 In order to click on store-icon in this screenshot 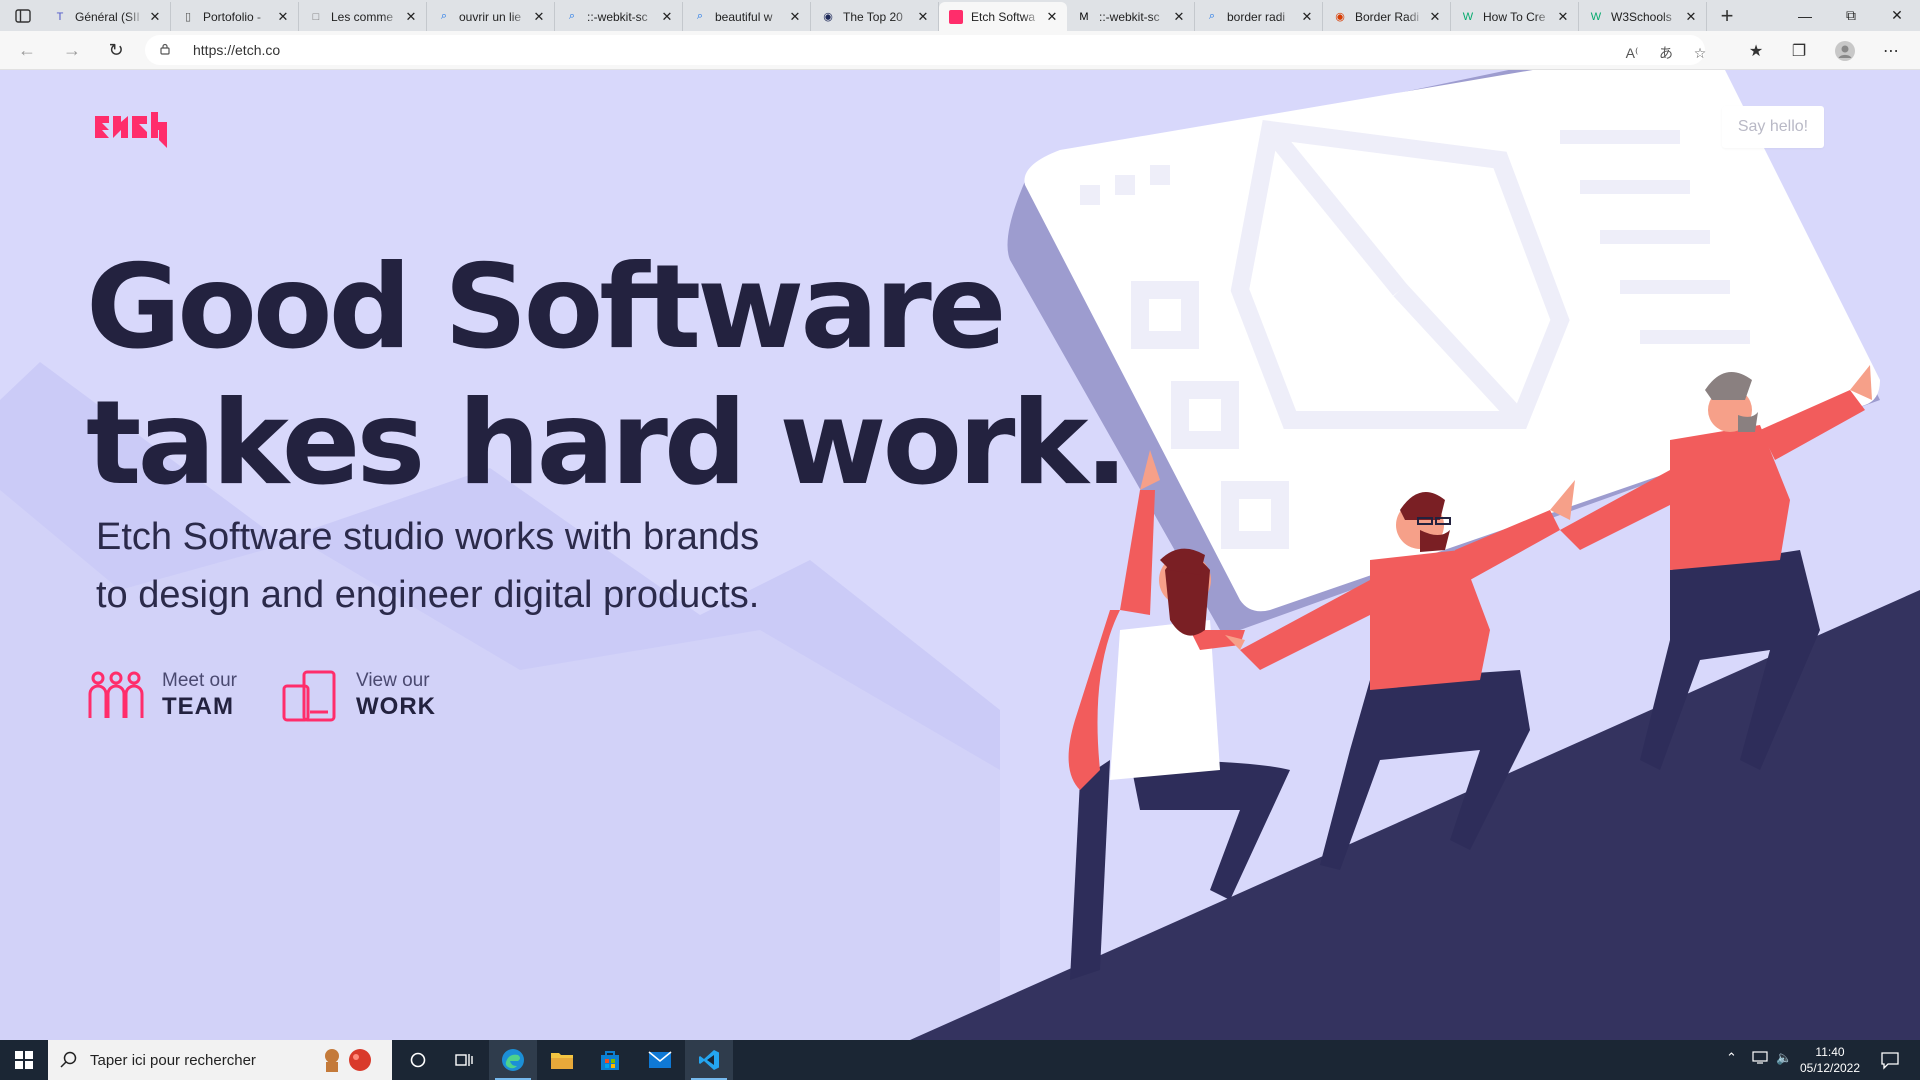, I will do `click(610, 1060)`.